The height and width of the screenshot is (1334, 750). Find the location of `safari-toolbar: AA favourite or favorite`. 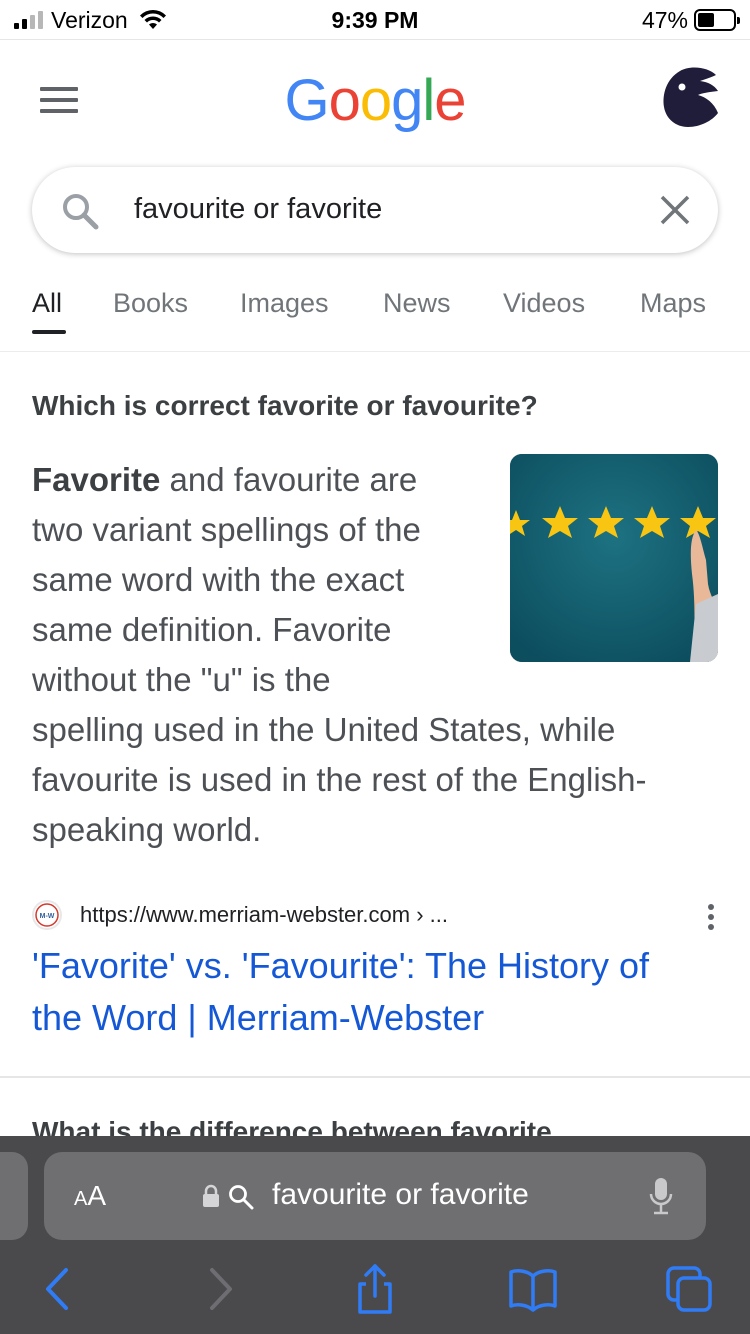

safari-toolbar: AA favourite or favorite is located at coordinates (375, 1235).